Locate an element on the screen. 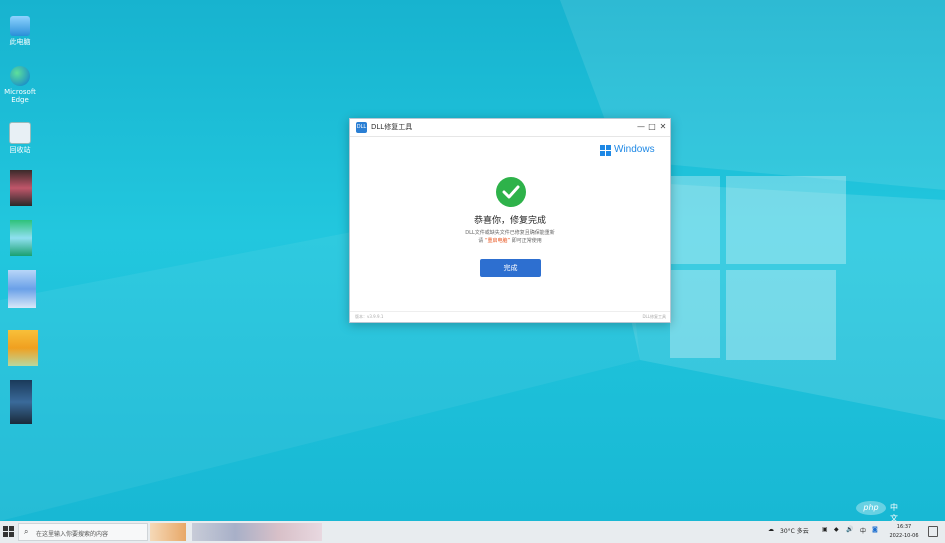 The height and width of the screenshot is (543, 945). restart-link: “重启电脑” is located at coordinates (497, 241).